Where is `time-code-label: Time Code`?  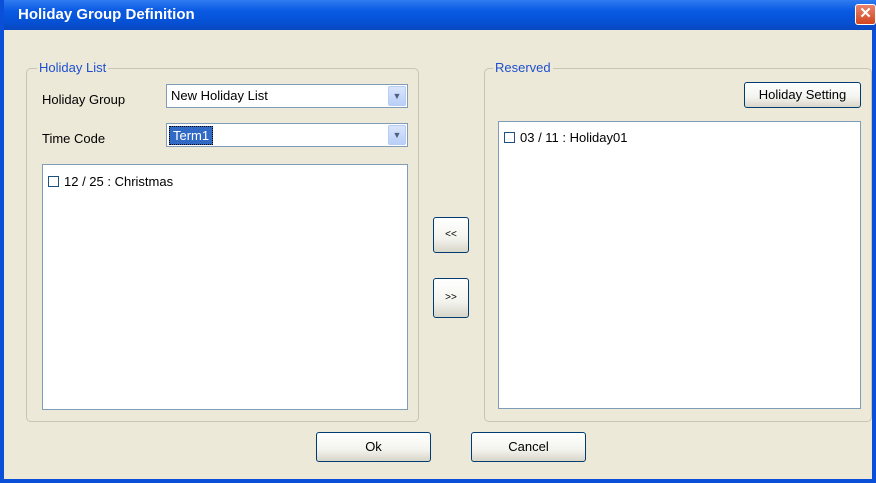
time-code-label: Time Code is located at coordinates (74, 138).